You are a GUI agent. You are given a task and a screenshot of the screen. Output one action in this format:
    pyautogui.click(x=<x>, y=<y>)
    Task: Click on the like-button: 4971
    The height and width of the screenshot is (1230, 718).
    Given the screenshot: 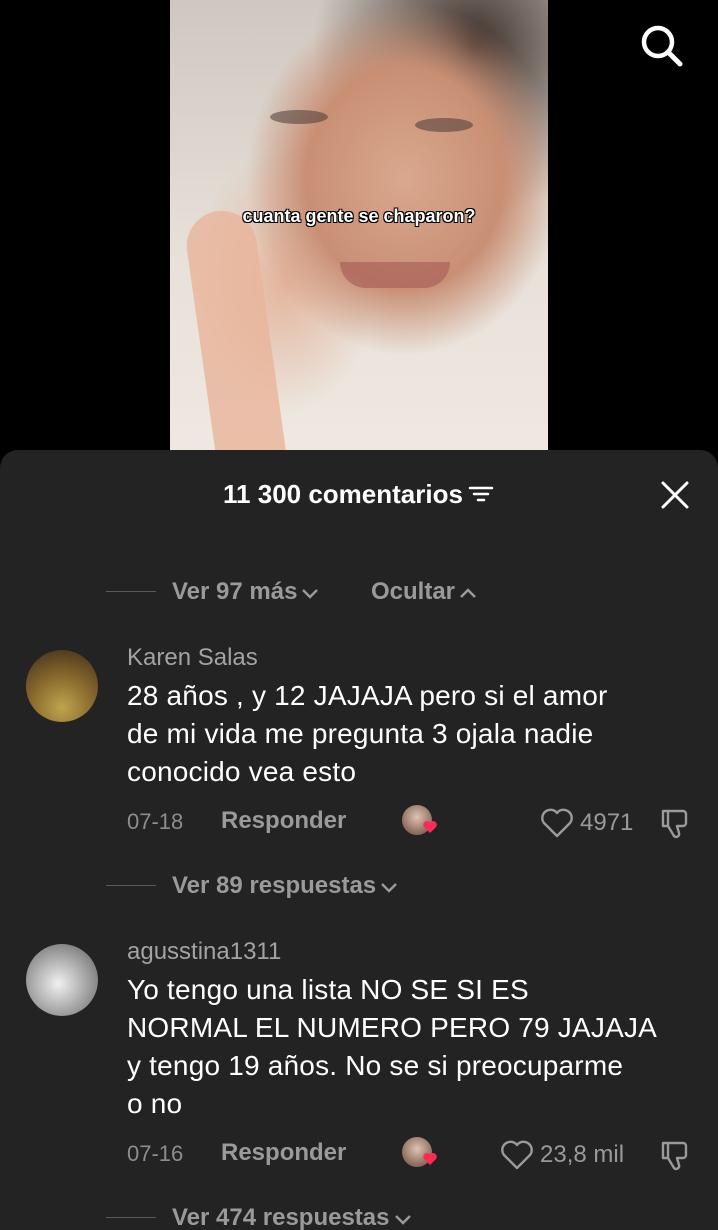 What is the action you would take?
    pyautogui.click(x=586, y=823)
    